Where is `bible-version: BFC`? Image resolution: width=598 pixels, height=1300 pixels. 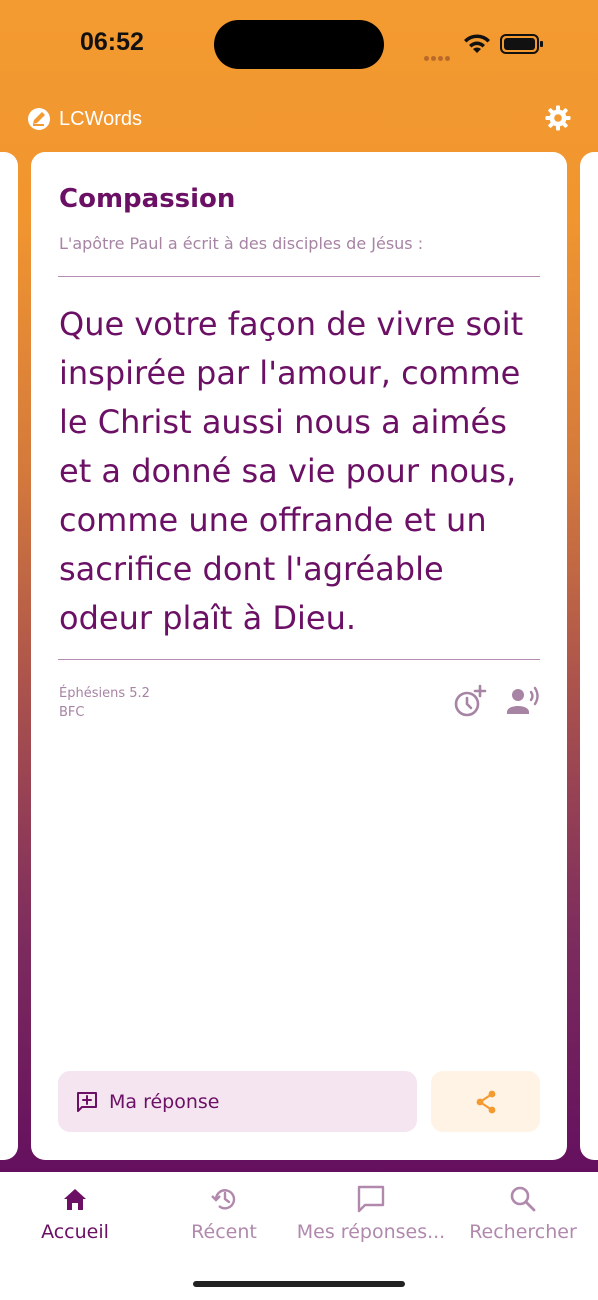 bible-version: BFC is located at coordinates (72, 712).